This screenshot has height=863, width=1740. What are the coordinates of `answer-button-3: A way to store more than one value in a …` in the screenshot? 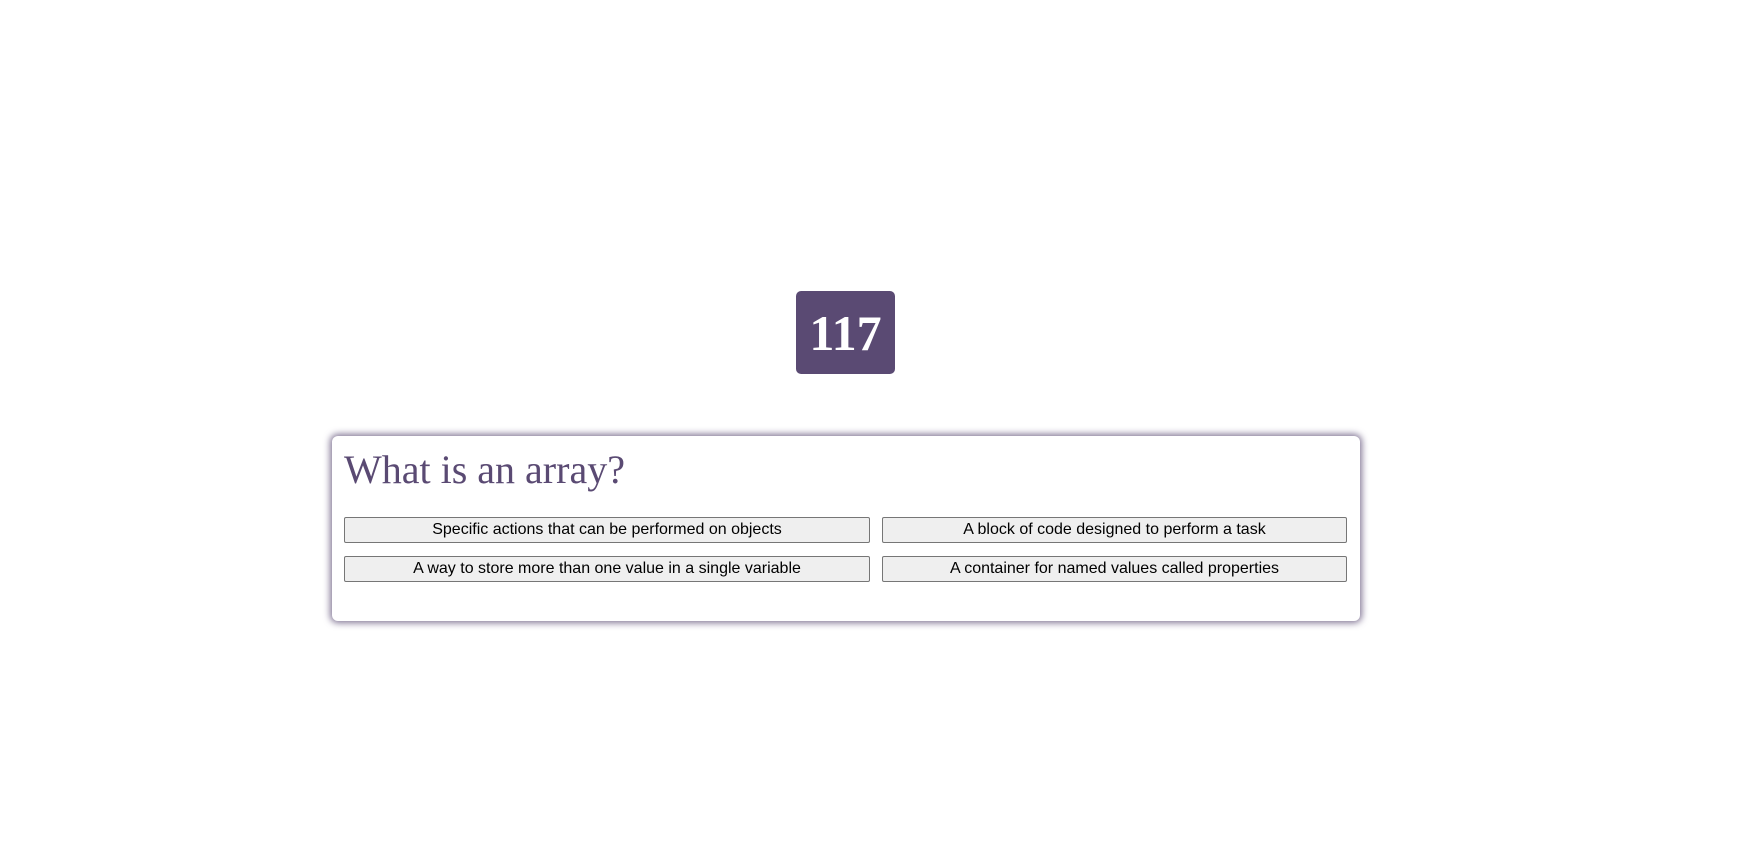 It's located at (607, 569).